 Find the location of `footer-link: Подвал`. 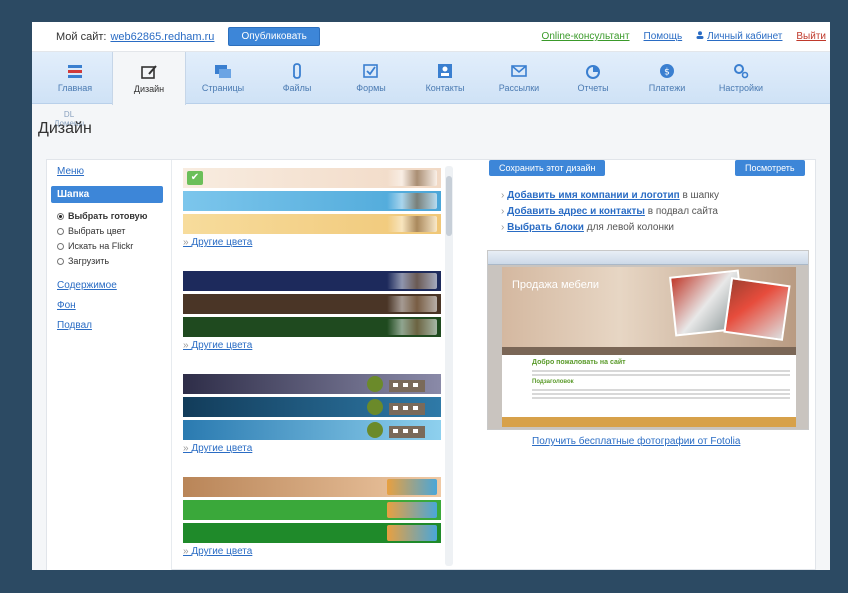

footer-link: Подвал is located at coordinates (114, 325).